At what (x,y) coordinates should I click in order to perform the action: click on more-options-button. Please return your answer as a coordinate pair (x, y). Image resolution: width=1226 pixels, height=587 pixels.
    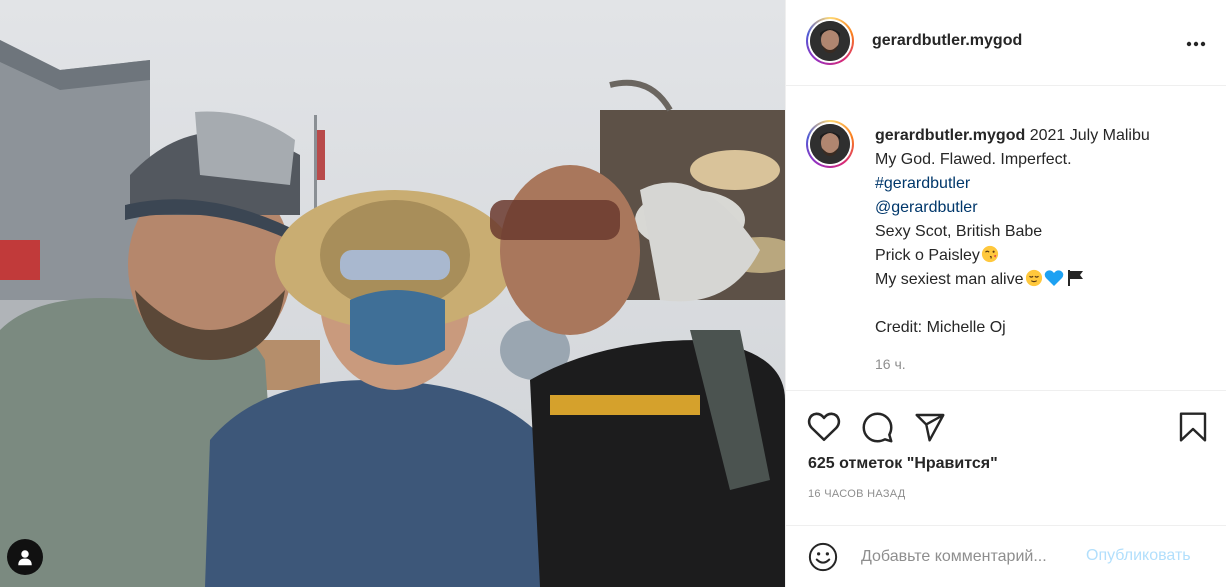
    Looking at the image, I should click on (1196, 41).